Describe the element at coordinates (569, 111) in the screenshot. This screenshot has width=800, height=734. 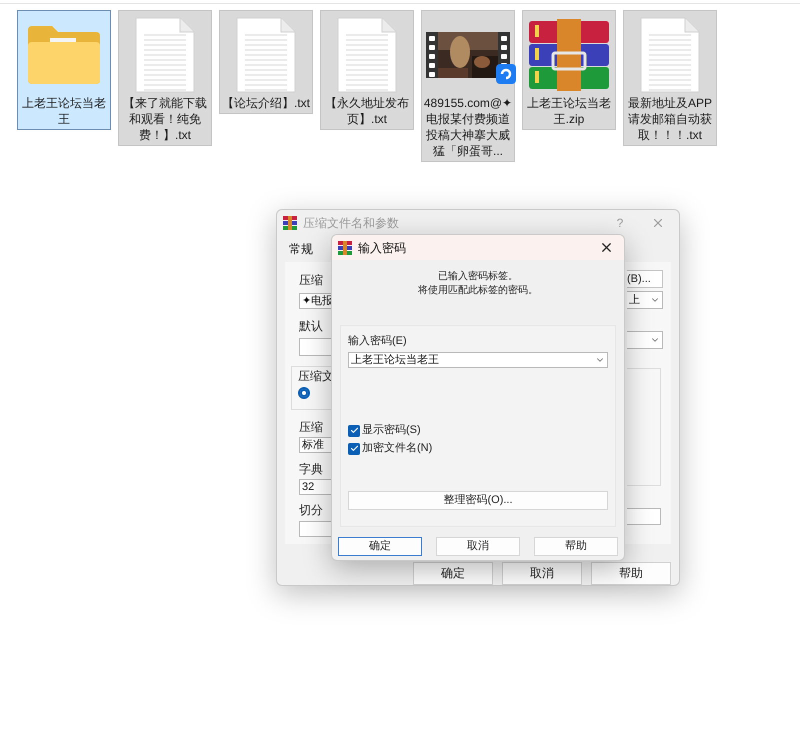
I see `file-name: 上老王论坛当老王.zip` at that location.